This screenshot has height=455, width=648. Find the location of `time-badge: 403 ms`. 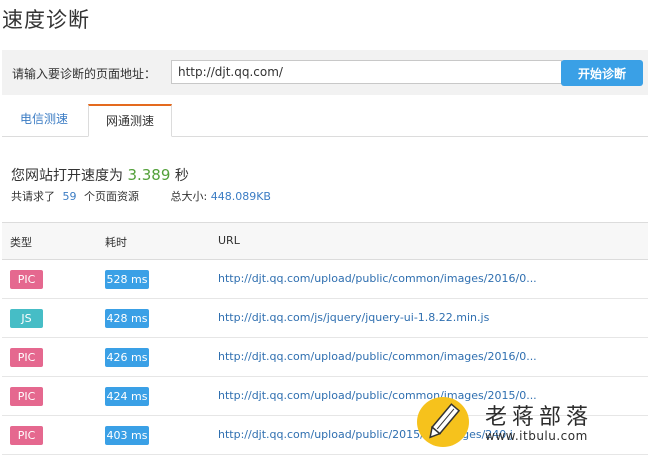

time-badge: 403 ms is located at coordinates (127, 435).